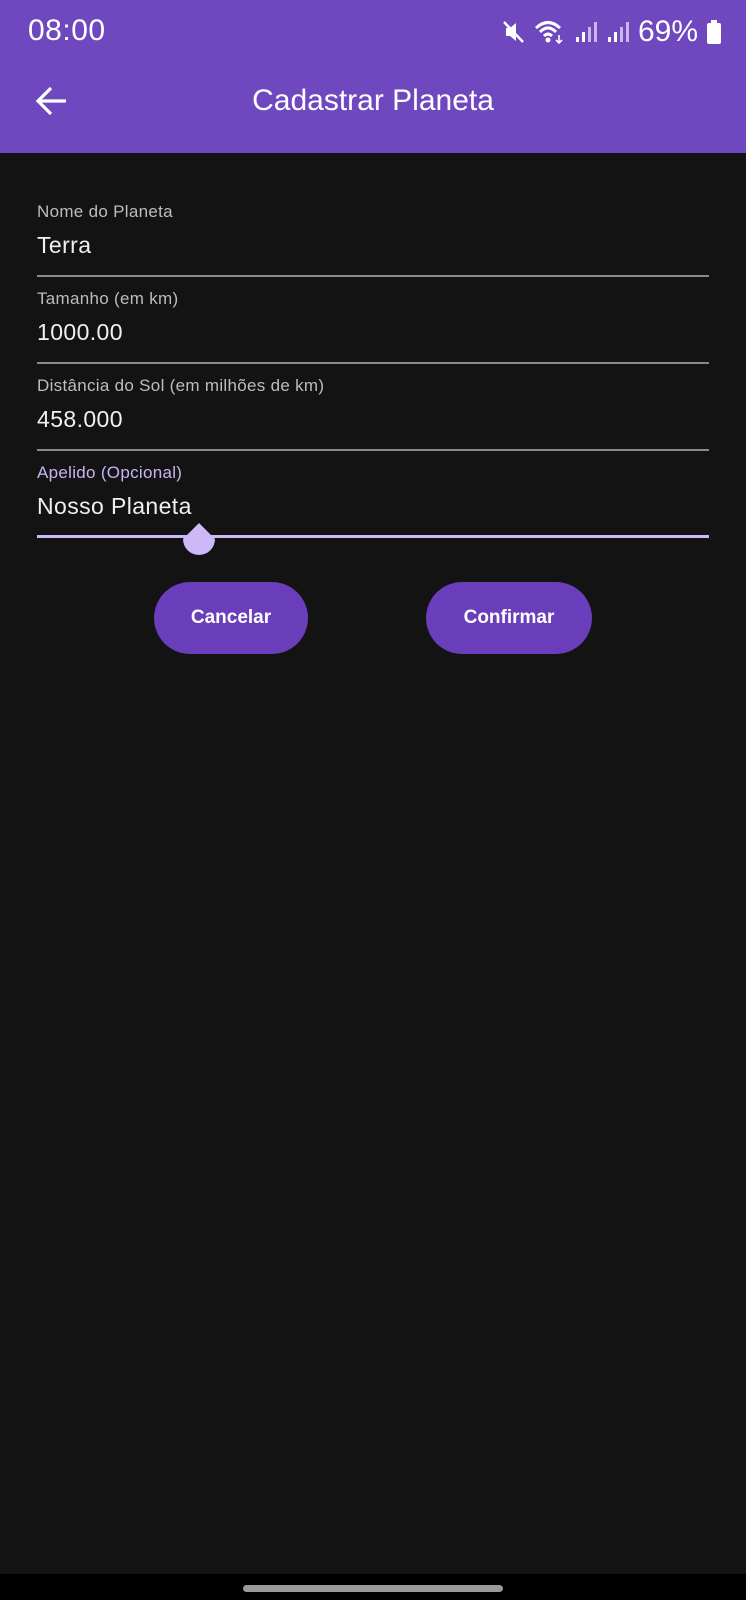  I want to click on planet-name-input, so click(373, 245).